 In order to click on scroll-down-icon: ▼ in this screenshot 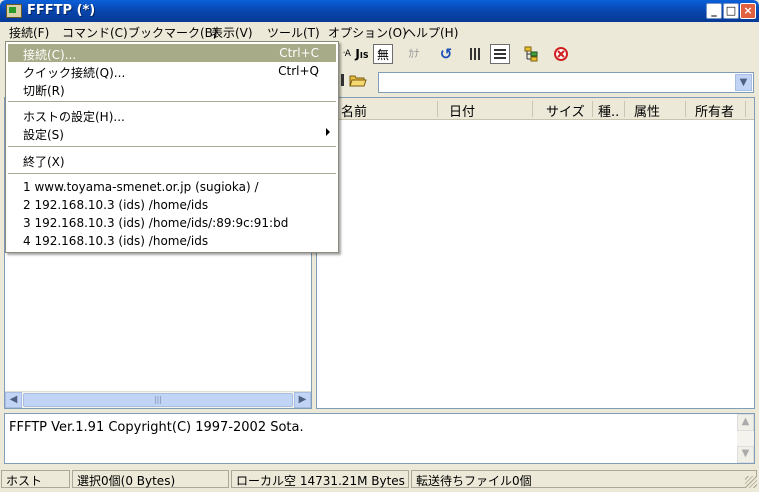, I will do `click(745, 454)`.